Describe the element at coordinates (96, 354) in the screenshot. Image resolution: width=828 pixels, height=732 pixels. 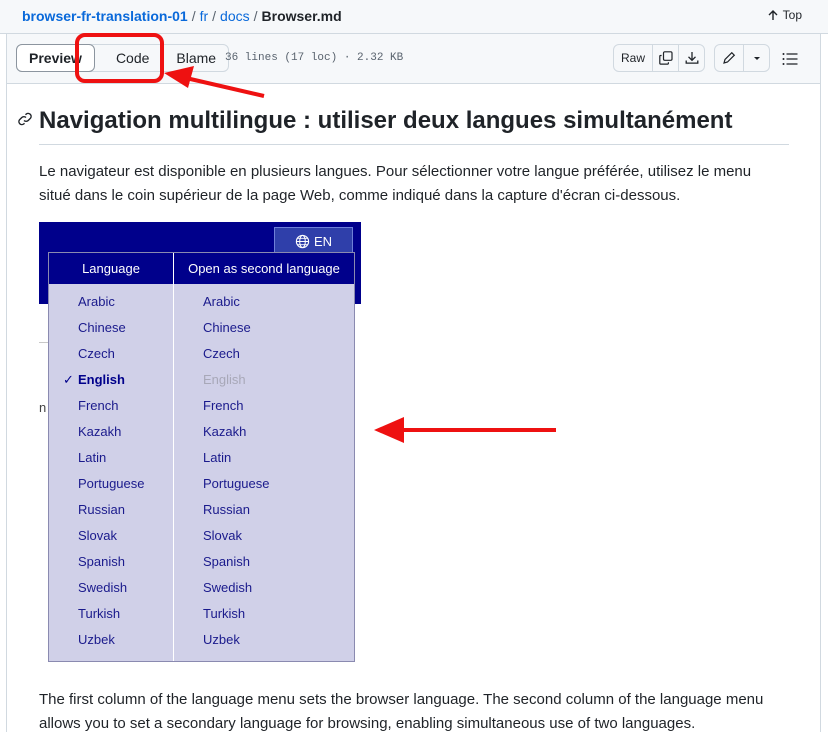
I see `language-option-czech: Czech` at that location.